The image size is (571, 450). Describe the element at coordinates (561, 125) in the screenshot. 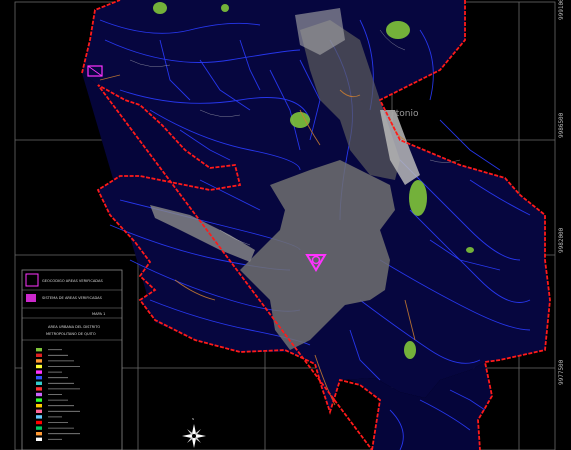

I see `coord-label-right-1: 9986500` at that location.